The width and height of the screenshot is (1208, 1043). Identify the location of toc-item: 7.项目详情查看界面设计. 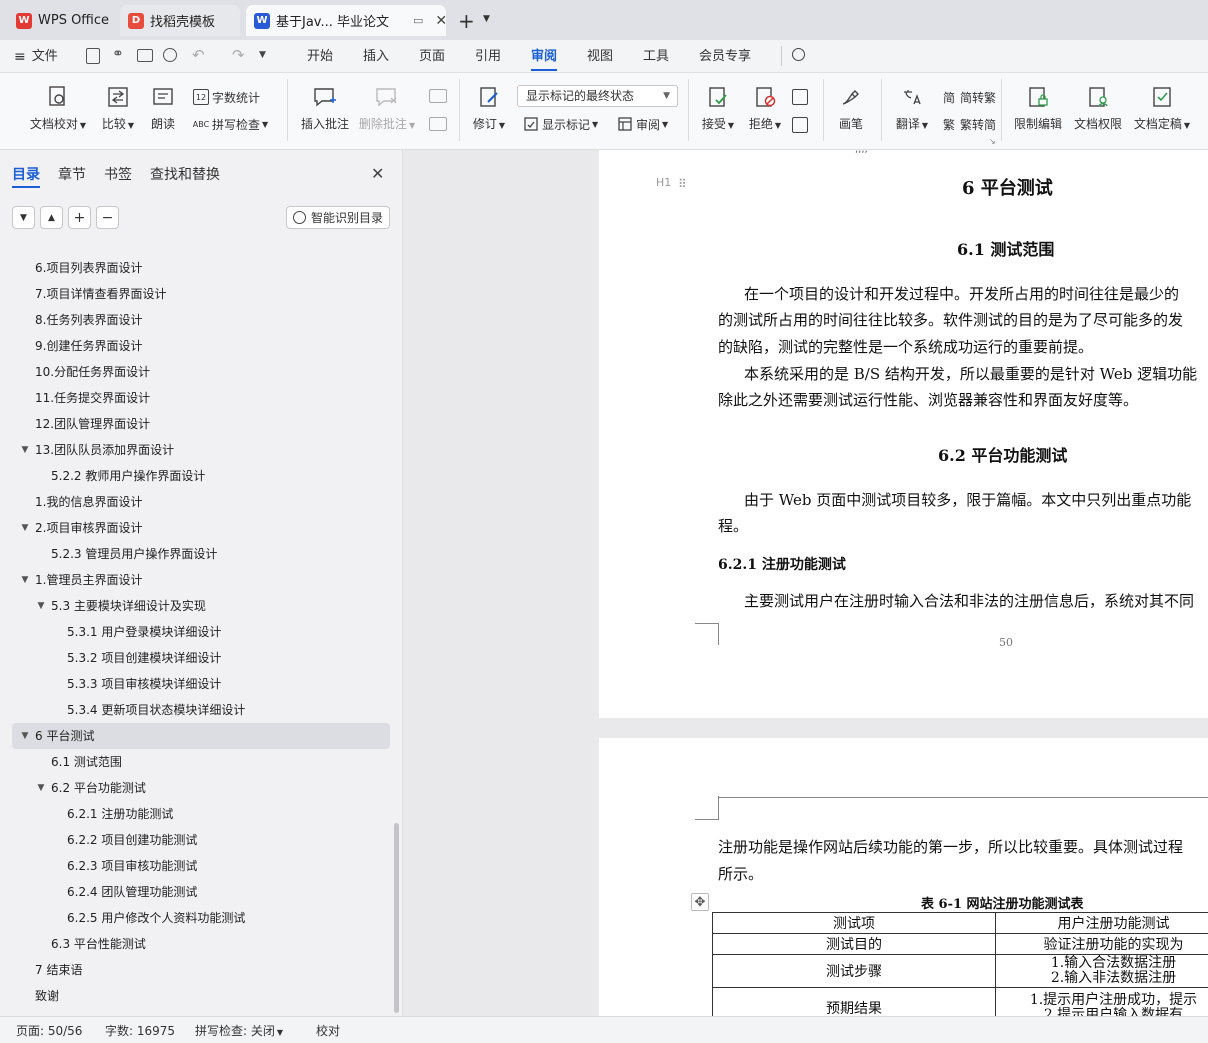
(197, 294).